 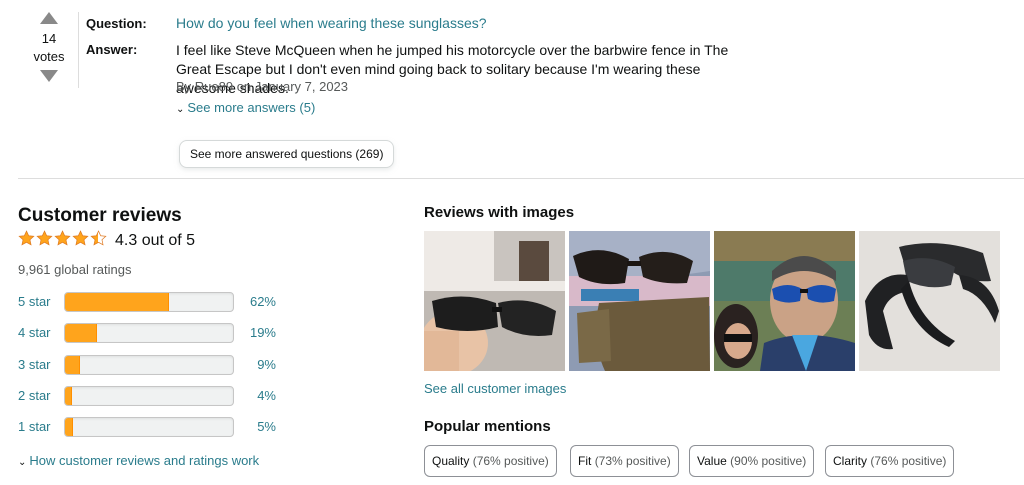 What do you see at coordinates (266, 395) in the screenshot?
I see `histogram-percent: 4%` at bounding box center [266, 395].